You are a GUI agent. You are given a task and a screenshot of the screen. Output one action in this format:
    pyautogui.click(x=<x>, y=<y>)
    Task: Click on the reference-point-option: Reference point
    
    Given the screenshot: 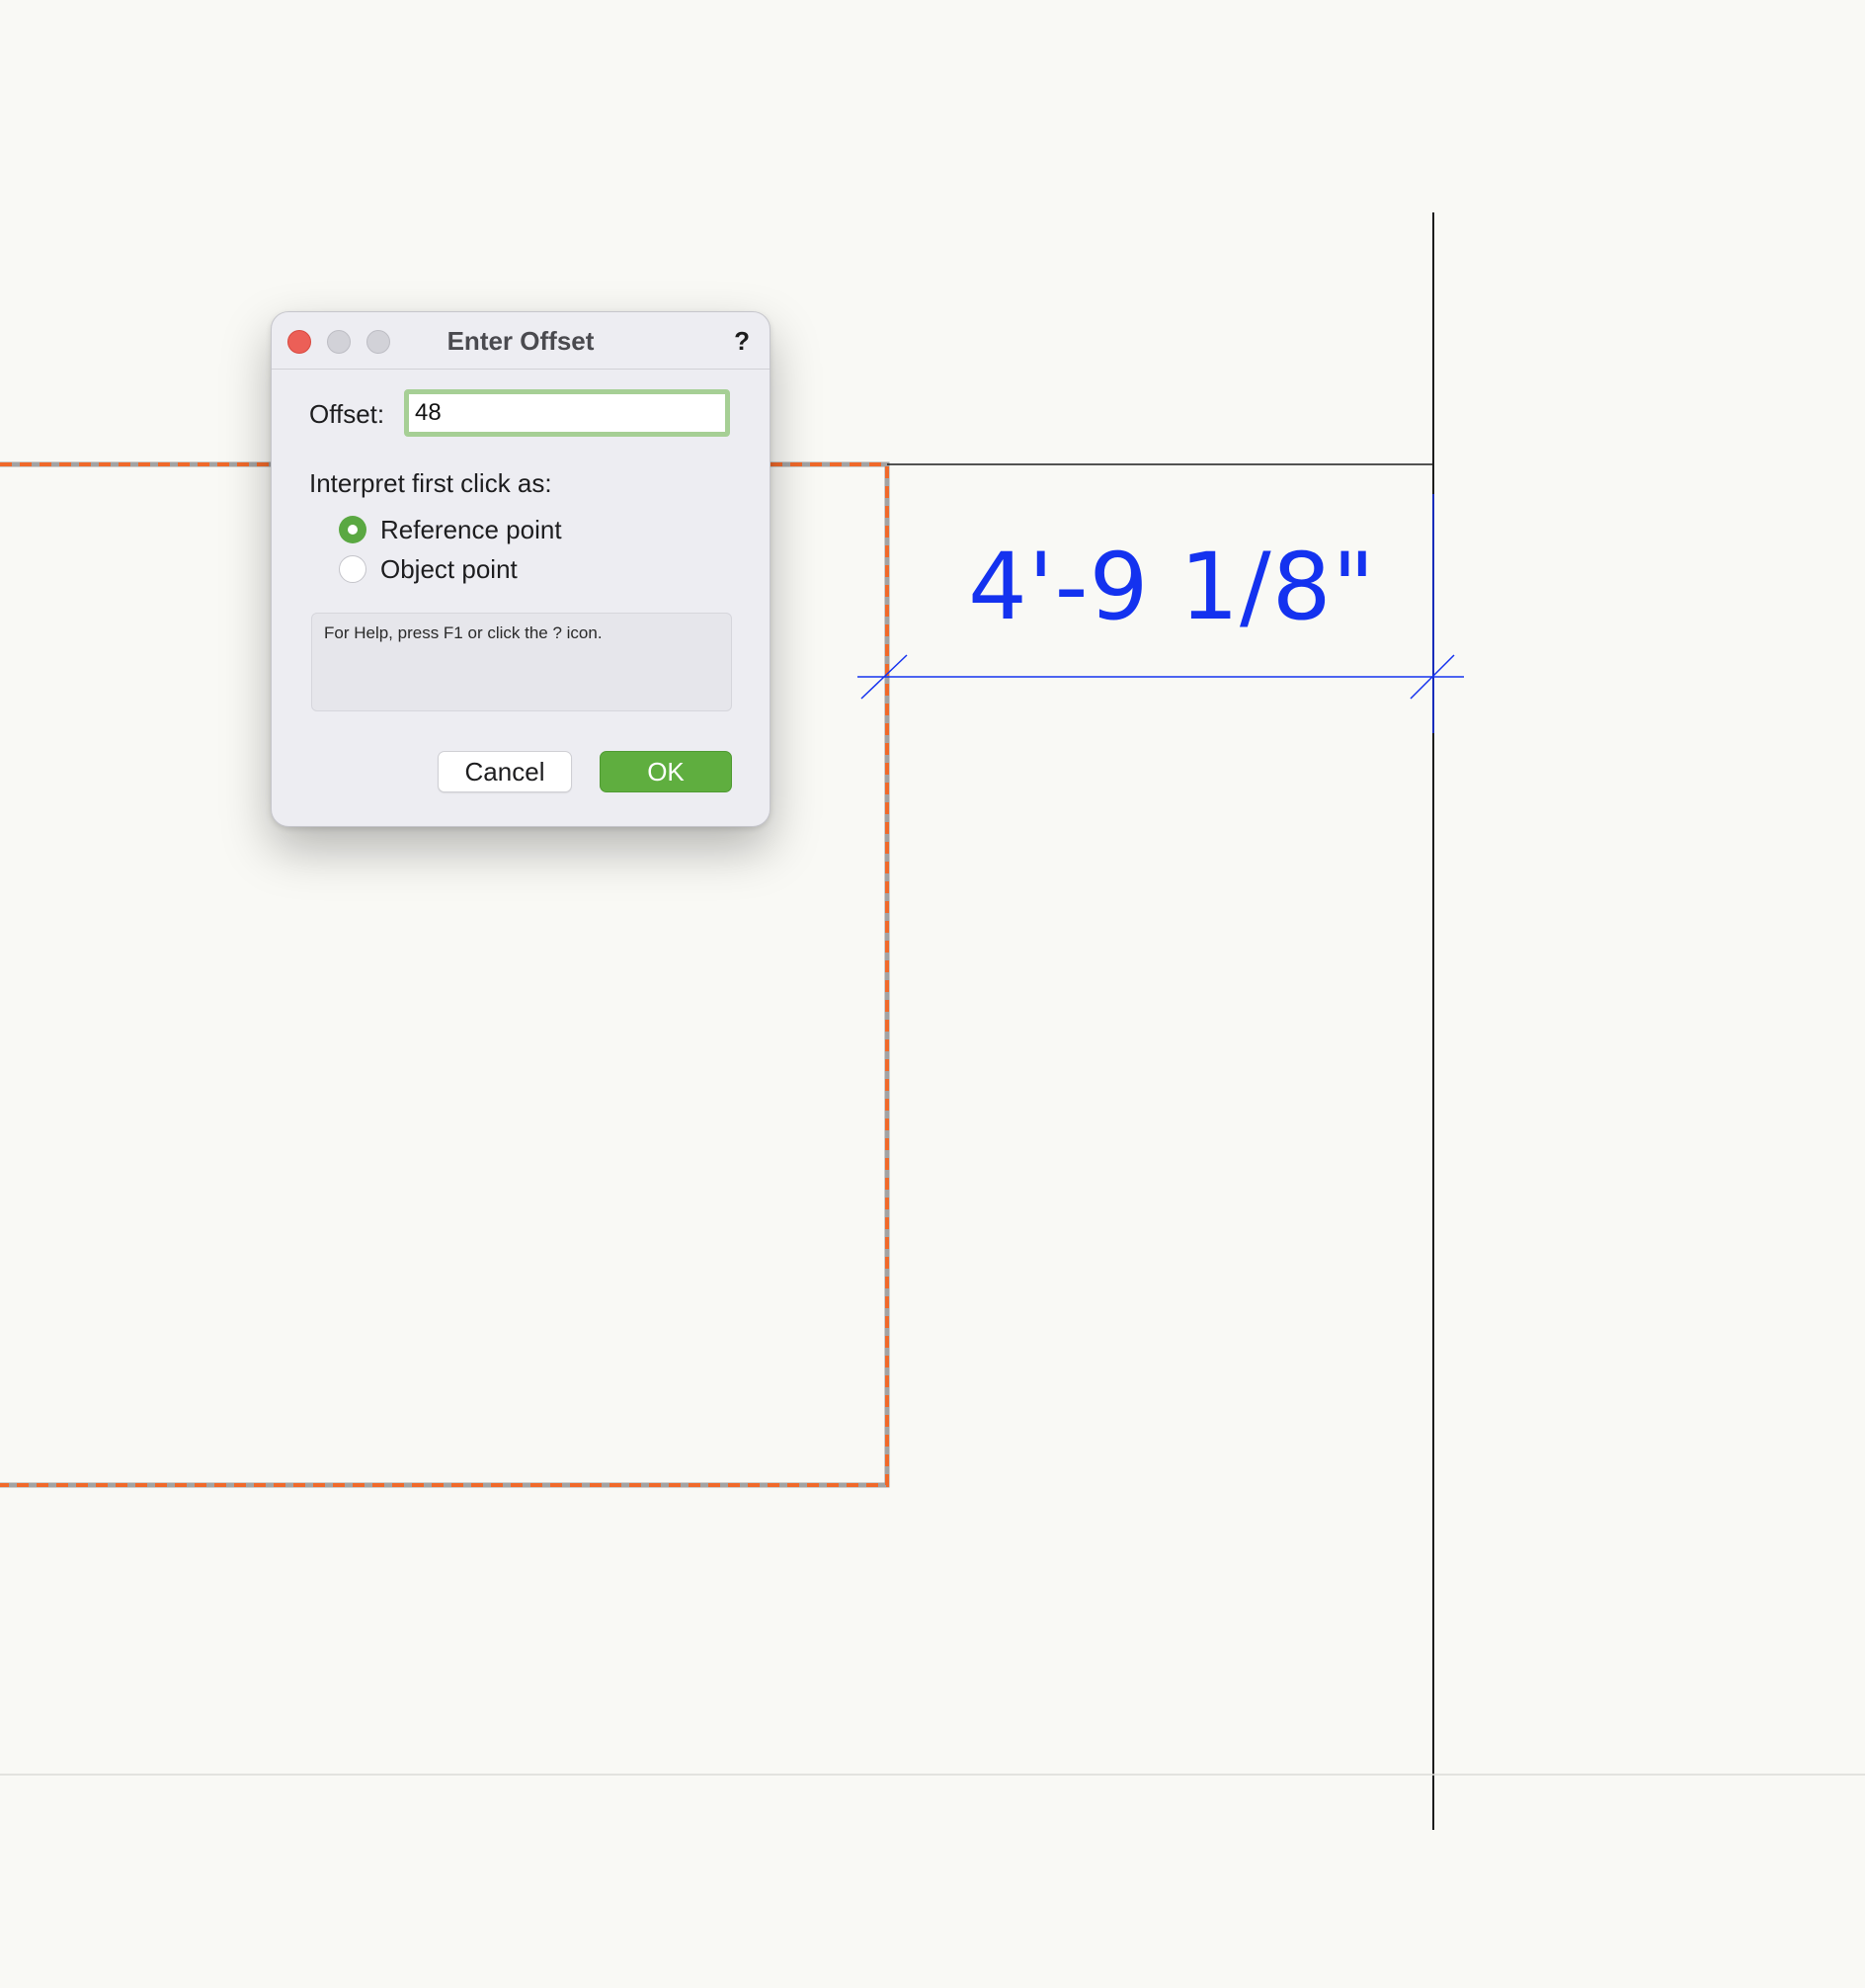 What is the action you would take?
    pyautogui.click(x=450, y=529)
    